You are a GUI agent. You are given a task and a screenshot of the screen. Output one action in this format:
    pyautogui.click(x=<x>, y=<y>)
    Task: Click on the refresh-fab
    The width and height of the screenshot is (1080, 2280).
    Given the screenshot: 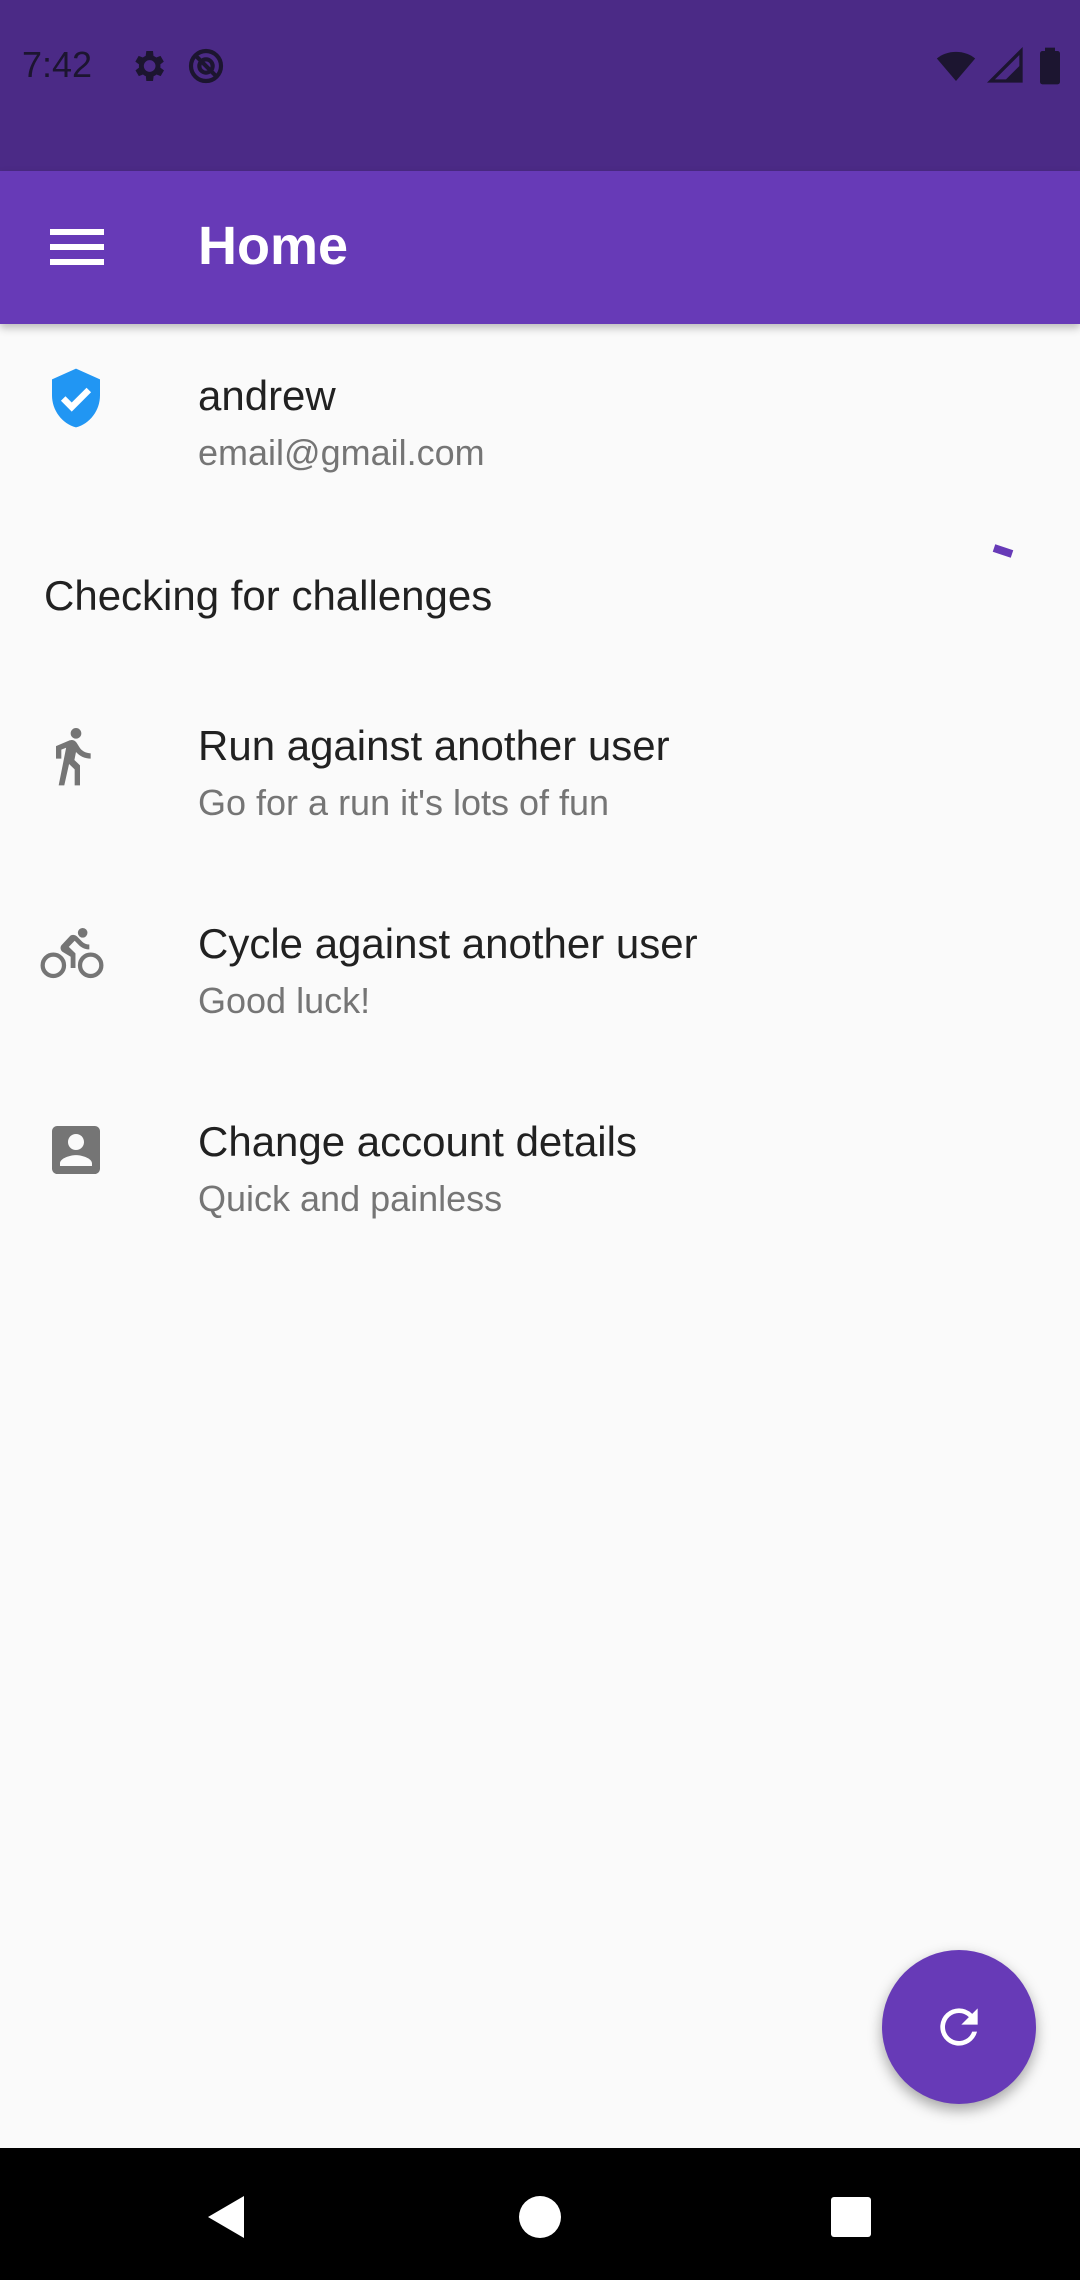 What is the action you would take?
    pyautogui.click(x=959, y=2027)
    